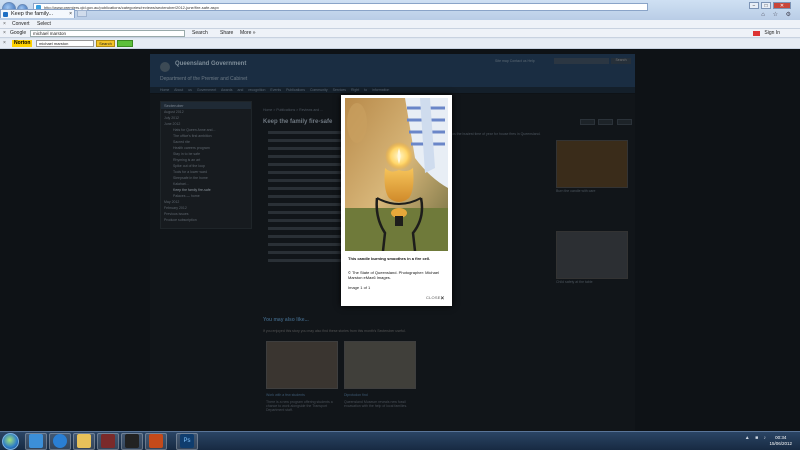 This screenshot has height=450, width=800. I want to click on more-button: More », so click(248, 33).